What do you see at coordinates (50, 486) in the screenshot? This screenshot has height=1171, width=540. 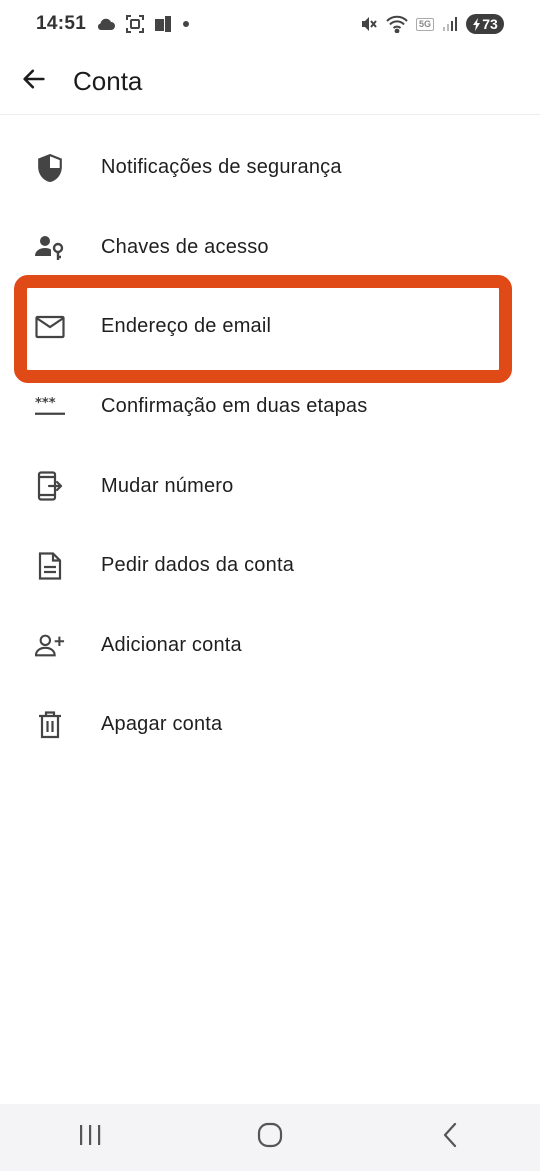 I see `phone-transfer-icon` at bounding box center [50, 486].